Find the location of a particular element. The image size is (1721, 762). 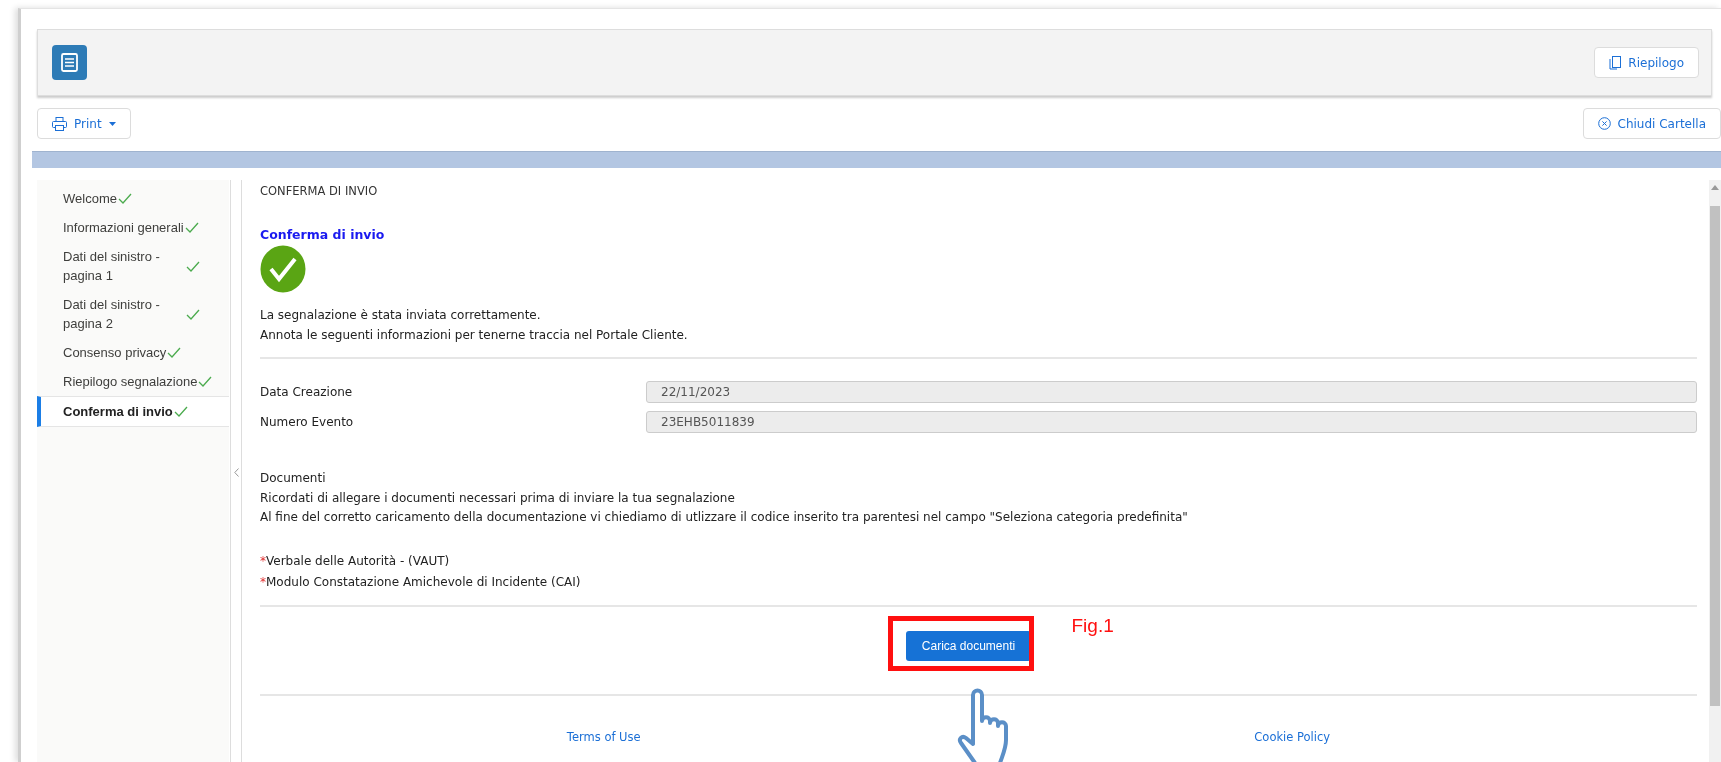

message-text: La segnalazione è stata inviata correttamente. is located at coordinates (401, 315).